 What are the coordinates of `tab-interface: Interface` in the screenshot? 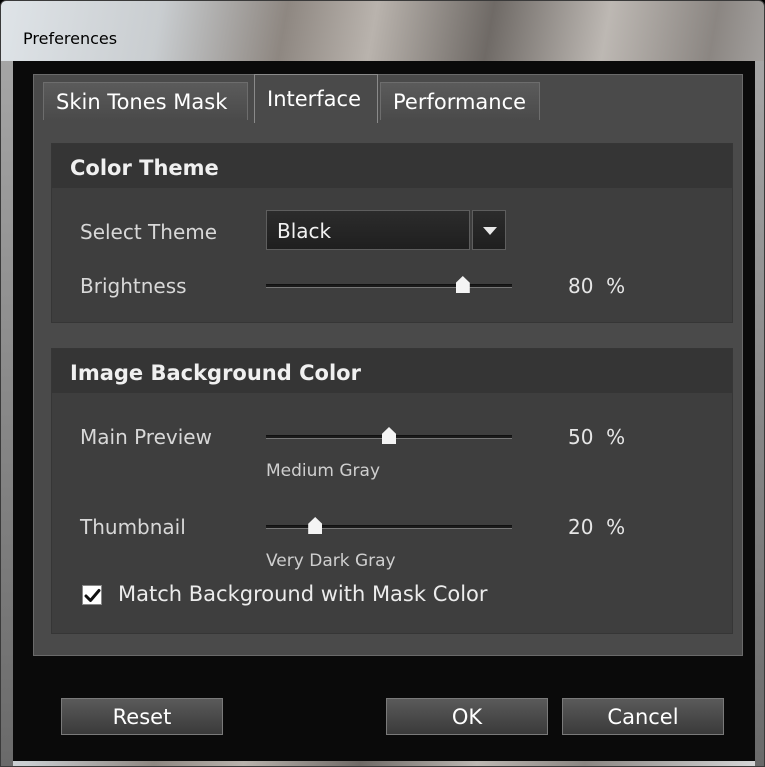 It's located at (316, 98).